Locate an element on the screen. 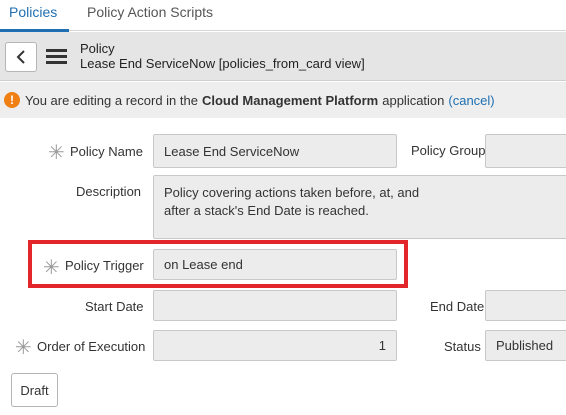 The image size is (566, 415). policy-name-label: Policy Name is located at coordinates (106, 151).